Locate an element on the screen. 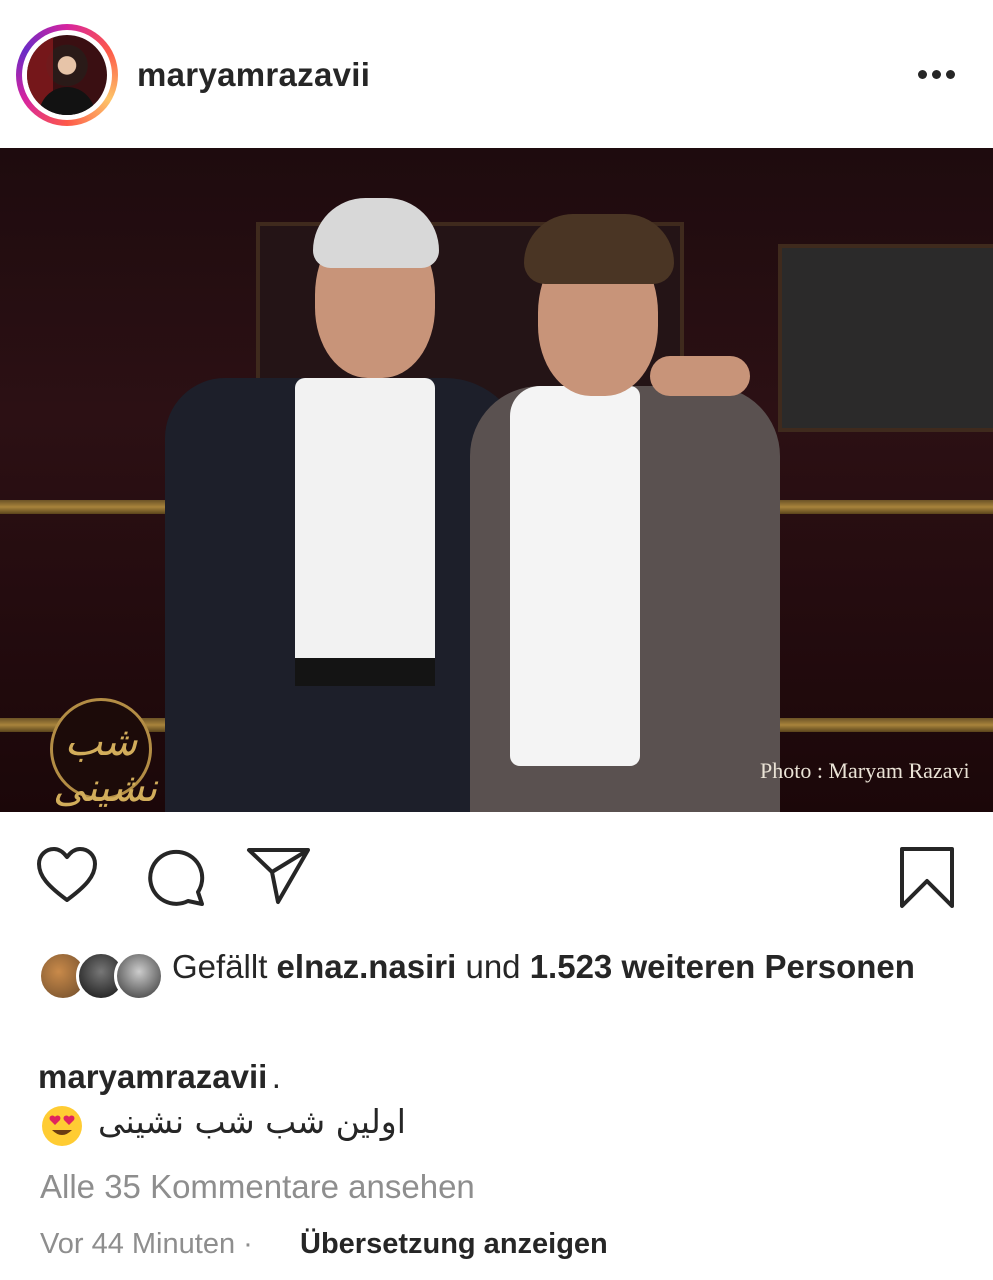 Image resolution: width=993 pixels, height=1280 pixels. post-username: maryamrazavii is located at coordinates (253, 75).